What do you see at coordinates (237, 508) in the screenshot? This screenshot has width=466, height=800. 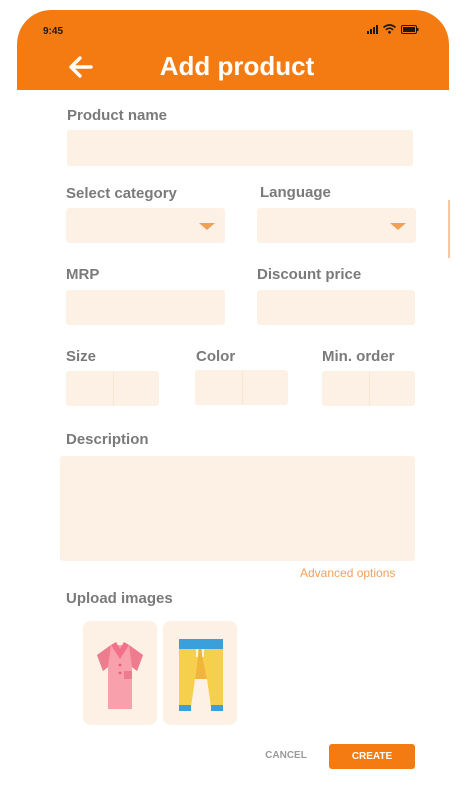 I see `description-textarea` at bounding box center [237, 508].